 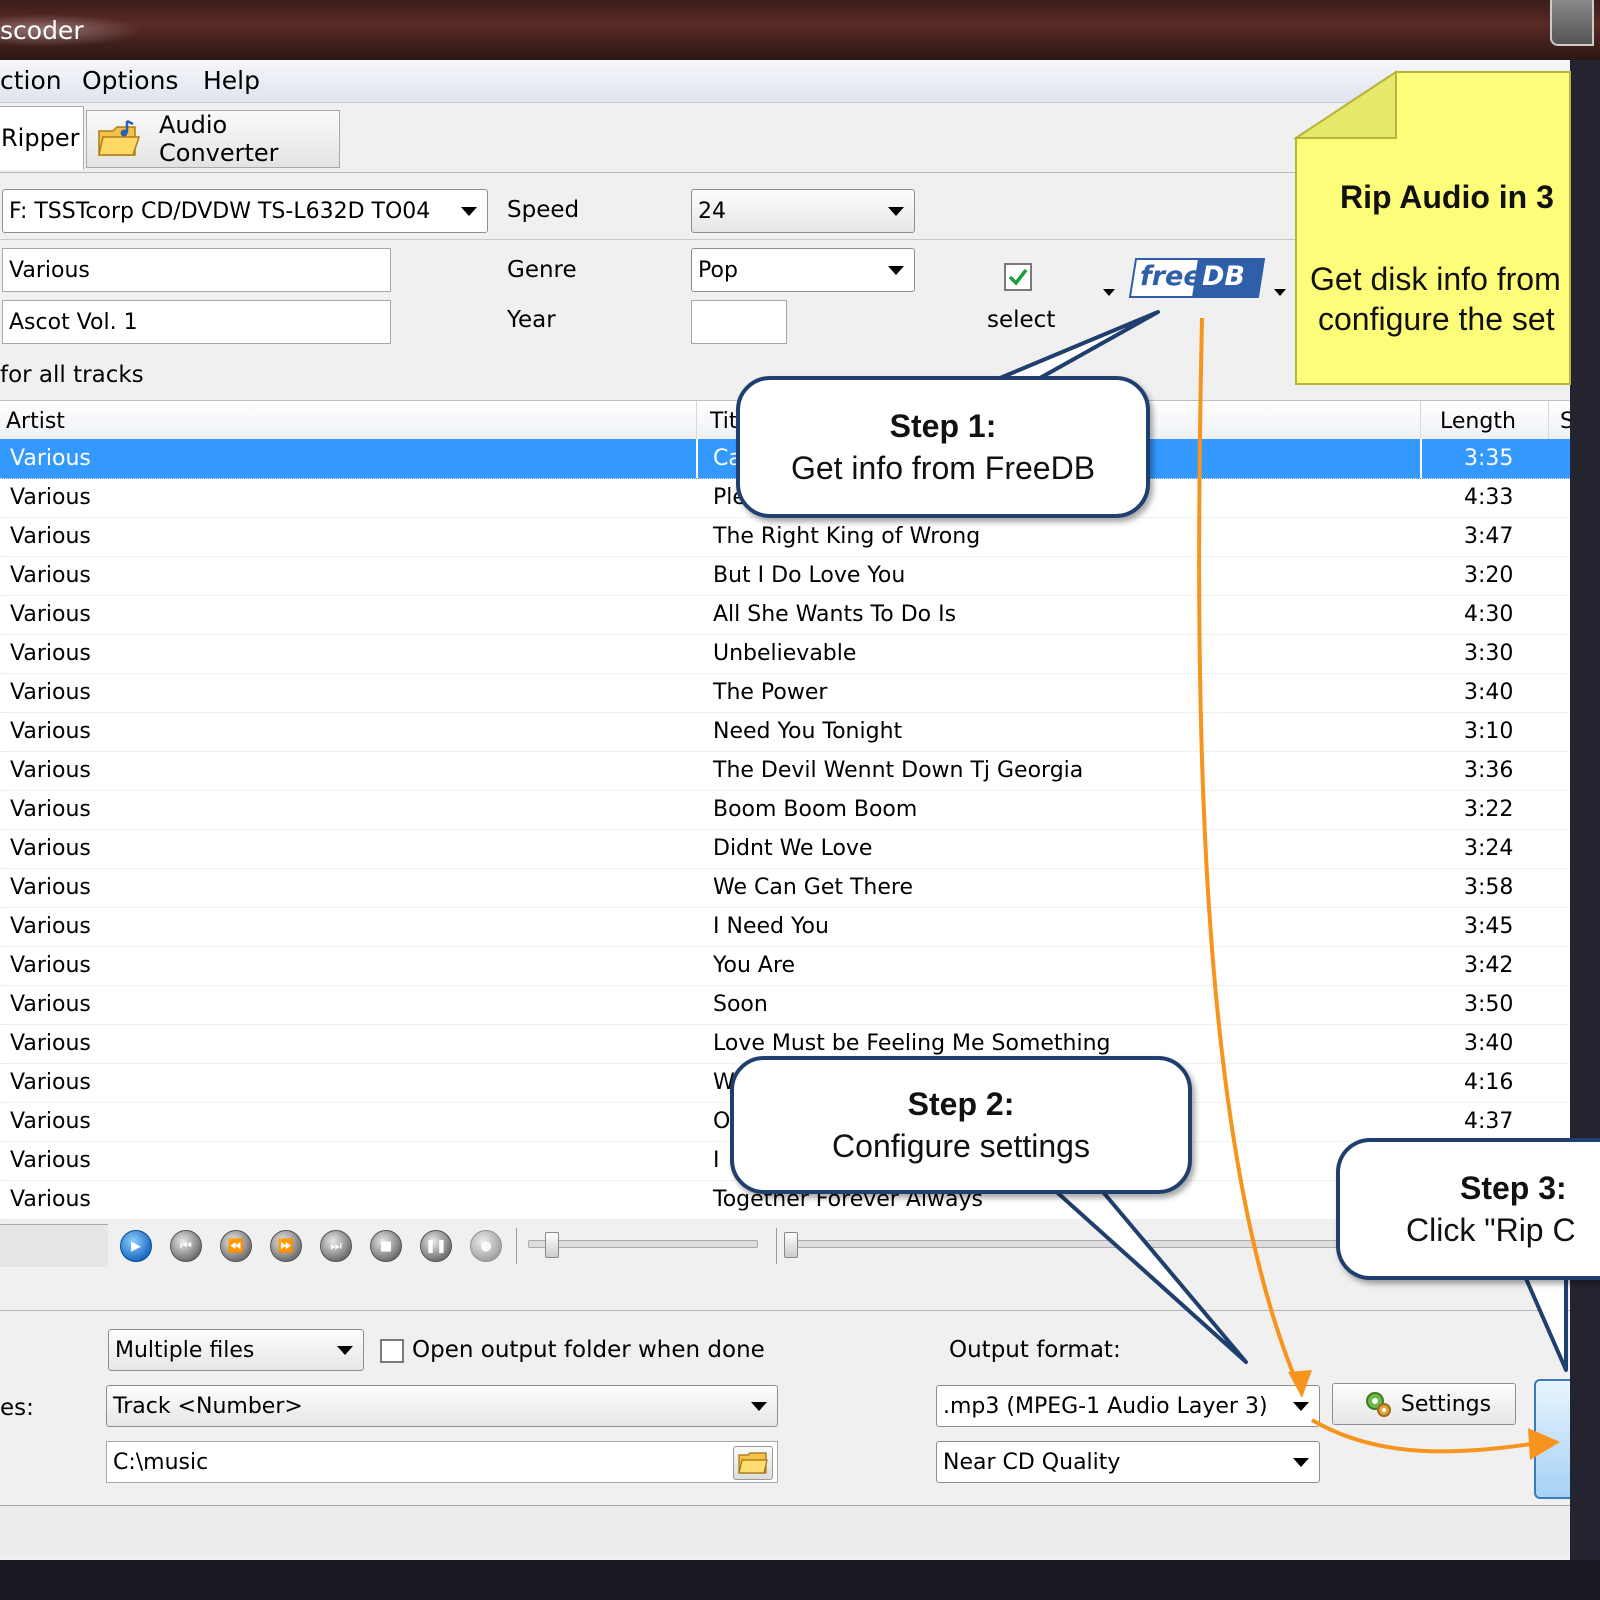 What do you see at coordinates (943, 426) in the screenshot?
I see `callout-step1-title: Step 1:` at bounding box center [943, 426].